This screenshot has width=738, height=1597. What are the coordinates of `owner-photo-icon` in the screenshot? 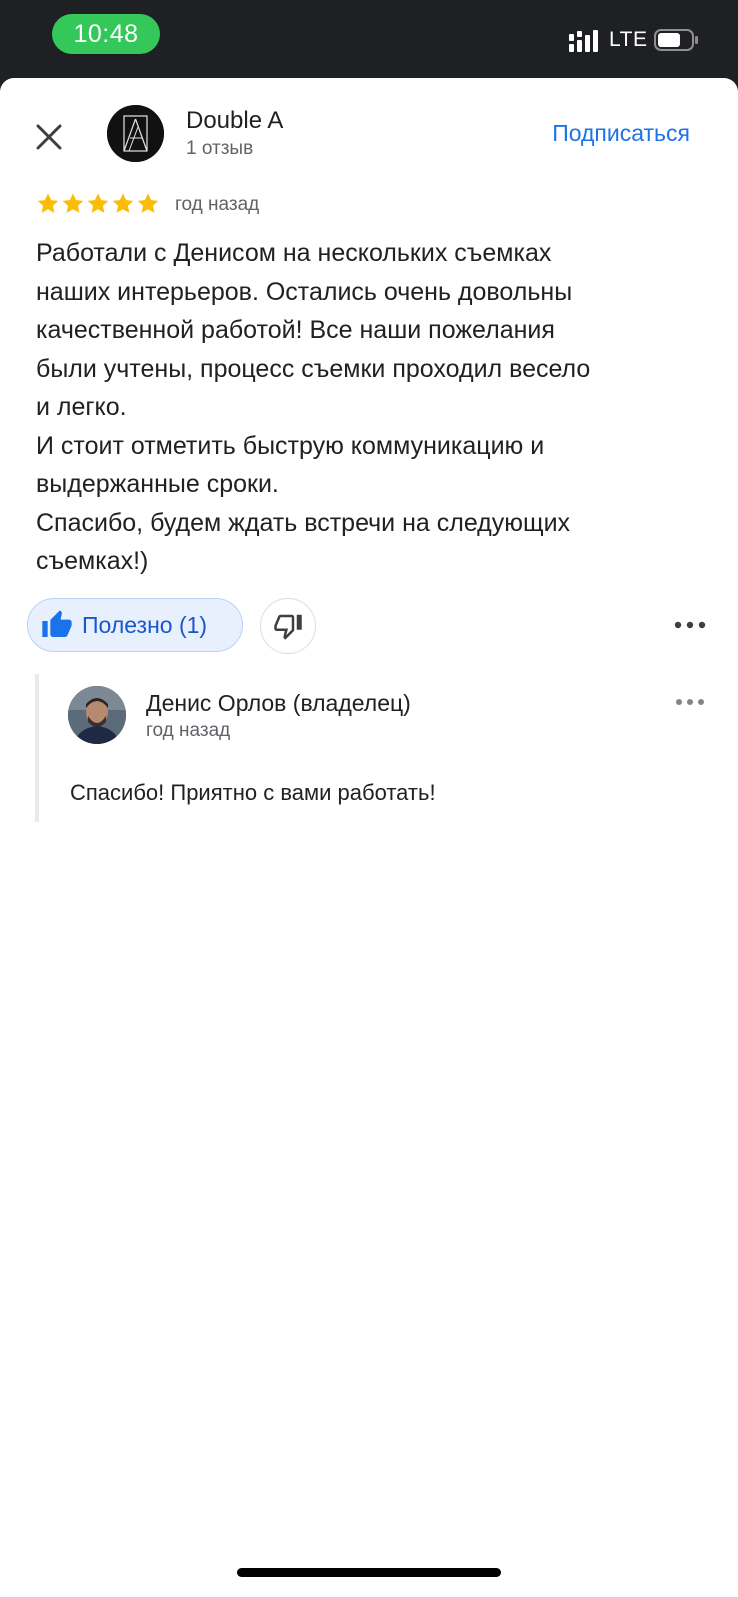 It's located at (97, 715).